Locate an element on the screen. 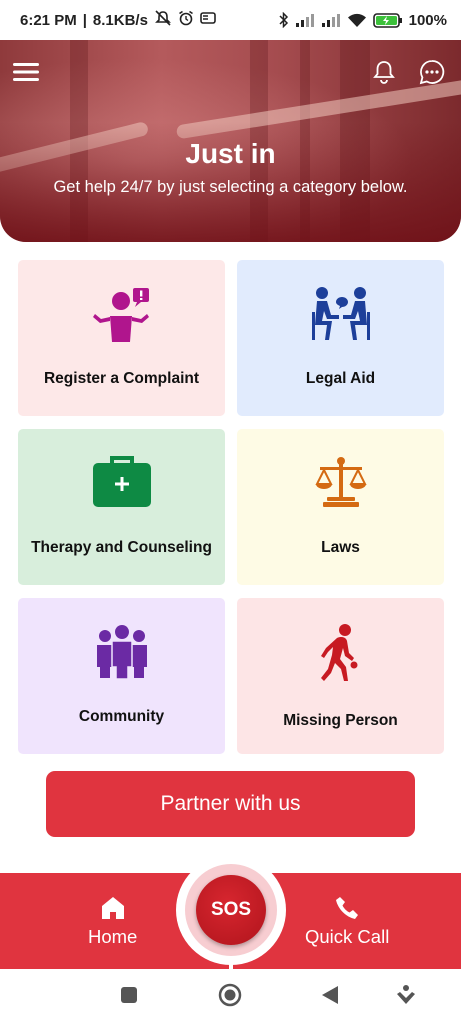  category-label: Community is located at coordinates (121, 716).